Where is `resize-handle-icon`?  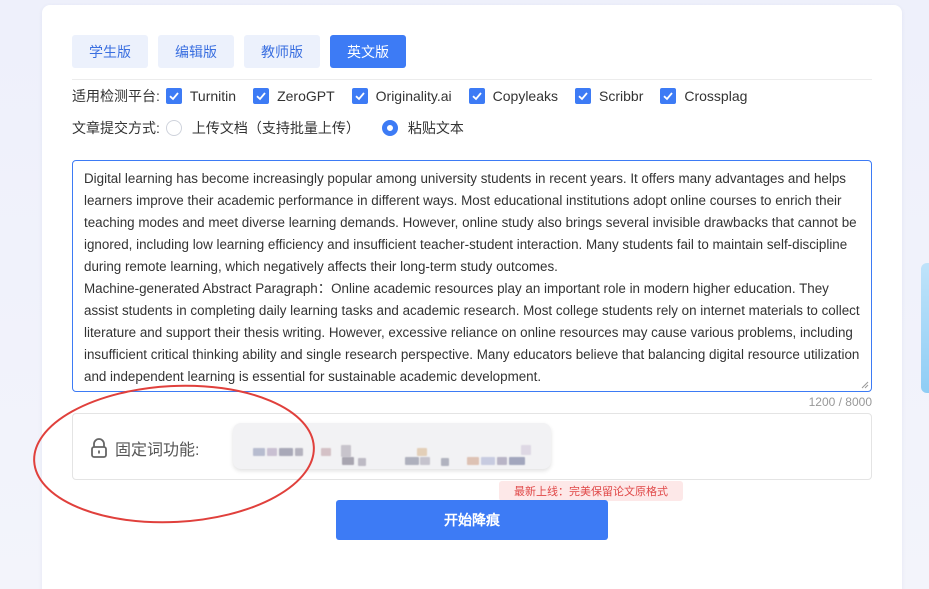
resize-handle-icon is located at coordinates (865, 385).